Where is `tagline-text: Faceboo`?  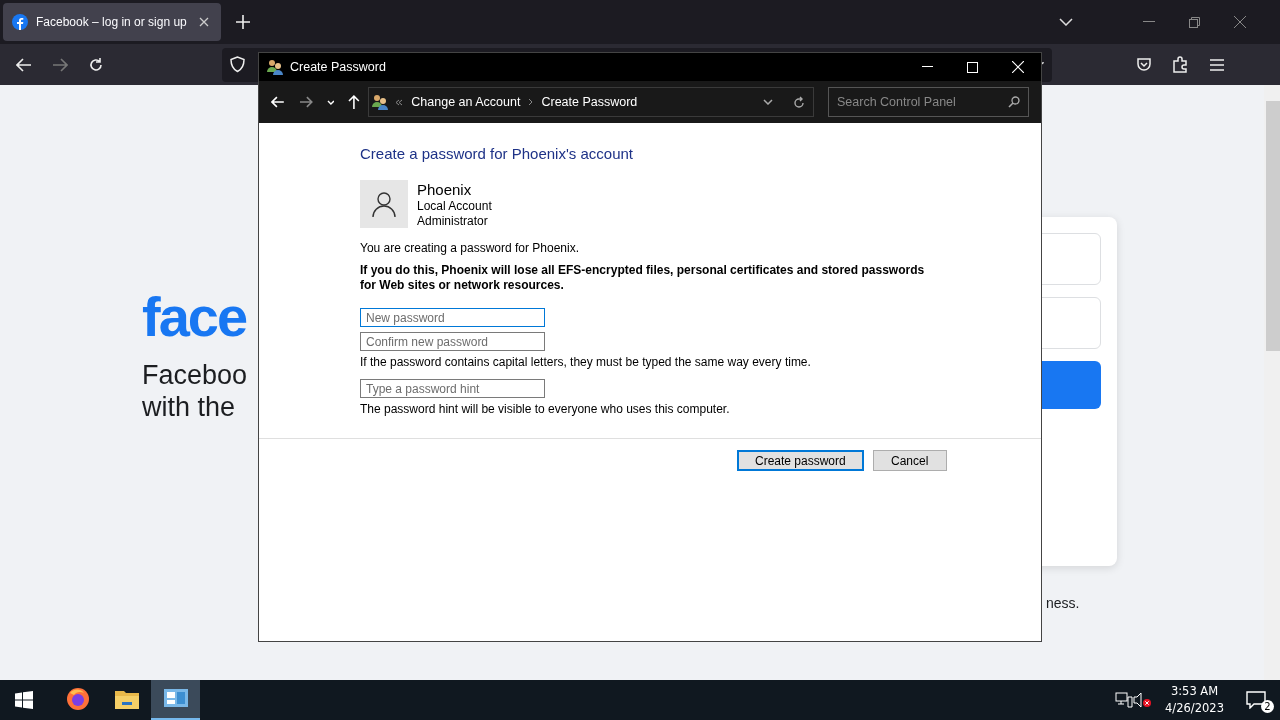
tagline-text: Faceboo is located at coordinates (195, 375).